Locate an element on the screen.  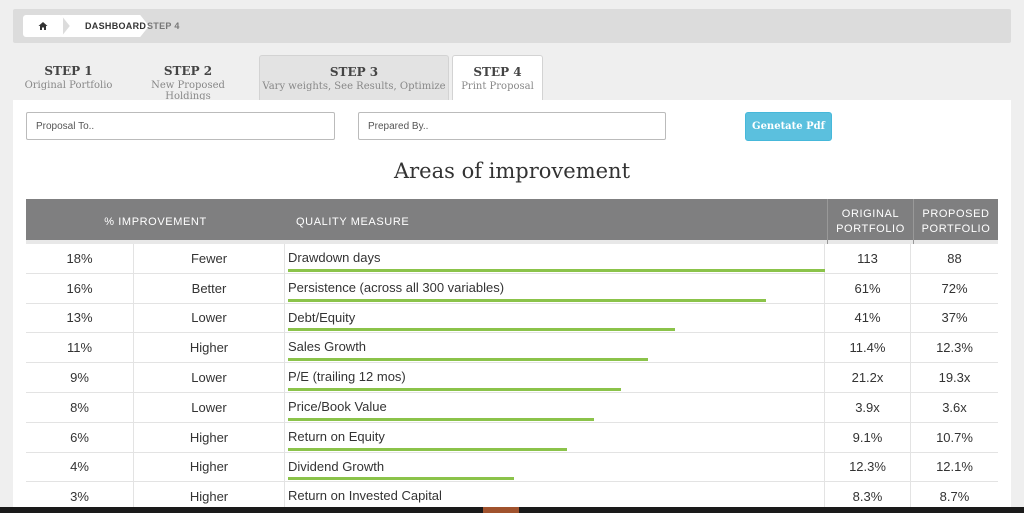
taskbar is located at coordinates (512, 510).